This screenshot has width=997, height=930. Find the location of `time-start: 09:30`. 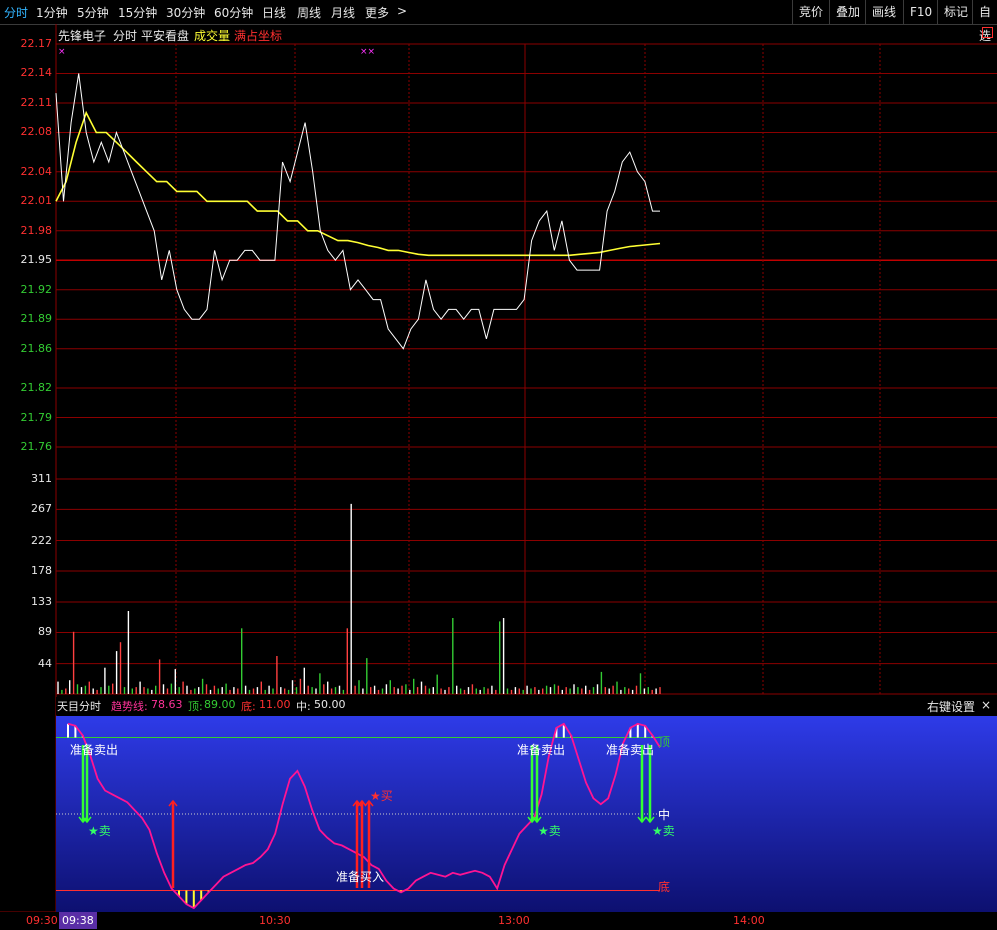

time-start: 09:30 is located at coordinates (42, 920).